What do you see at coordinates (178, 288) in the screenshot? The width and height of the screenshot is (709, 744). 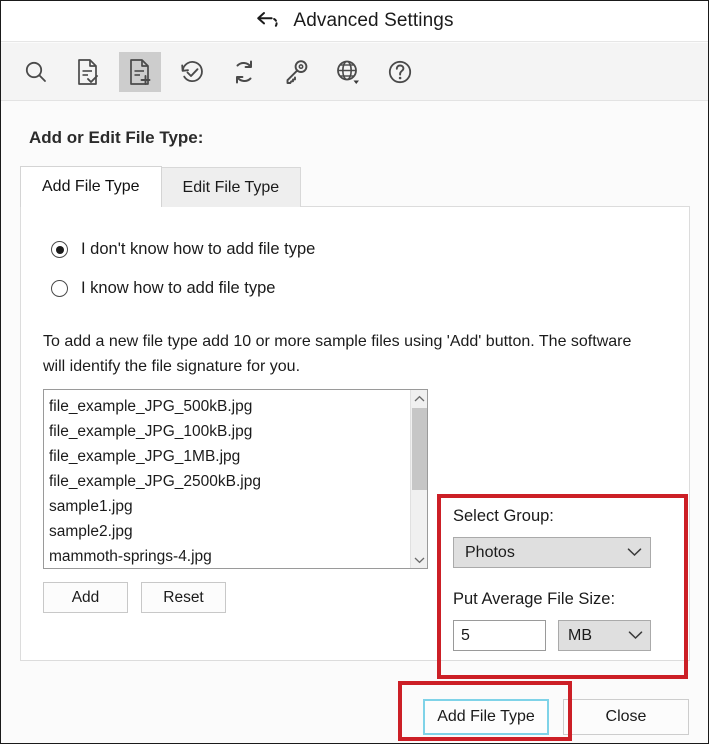 I see `radio-label: I know how to add file type` at bounding box center [178, 288].